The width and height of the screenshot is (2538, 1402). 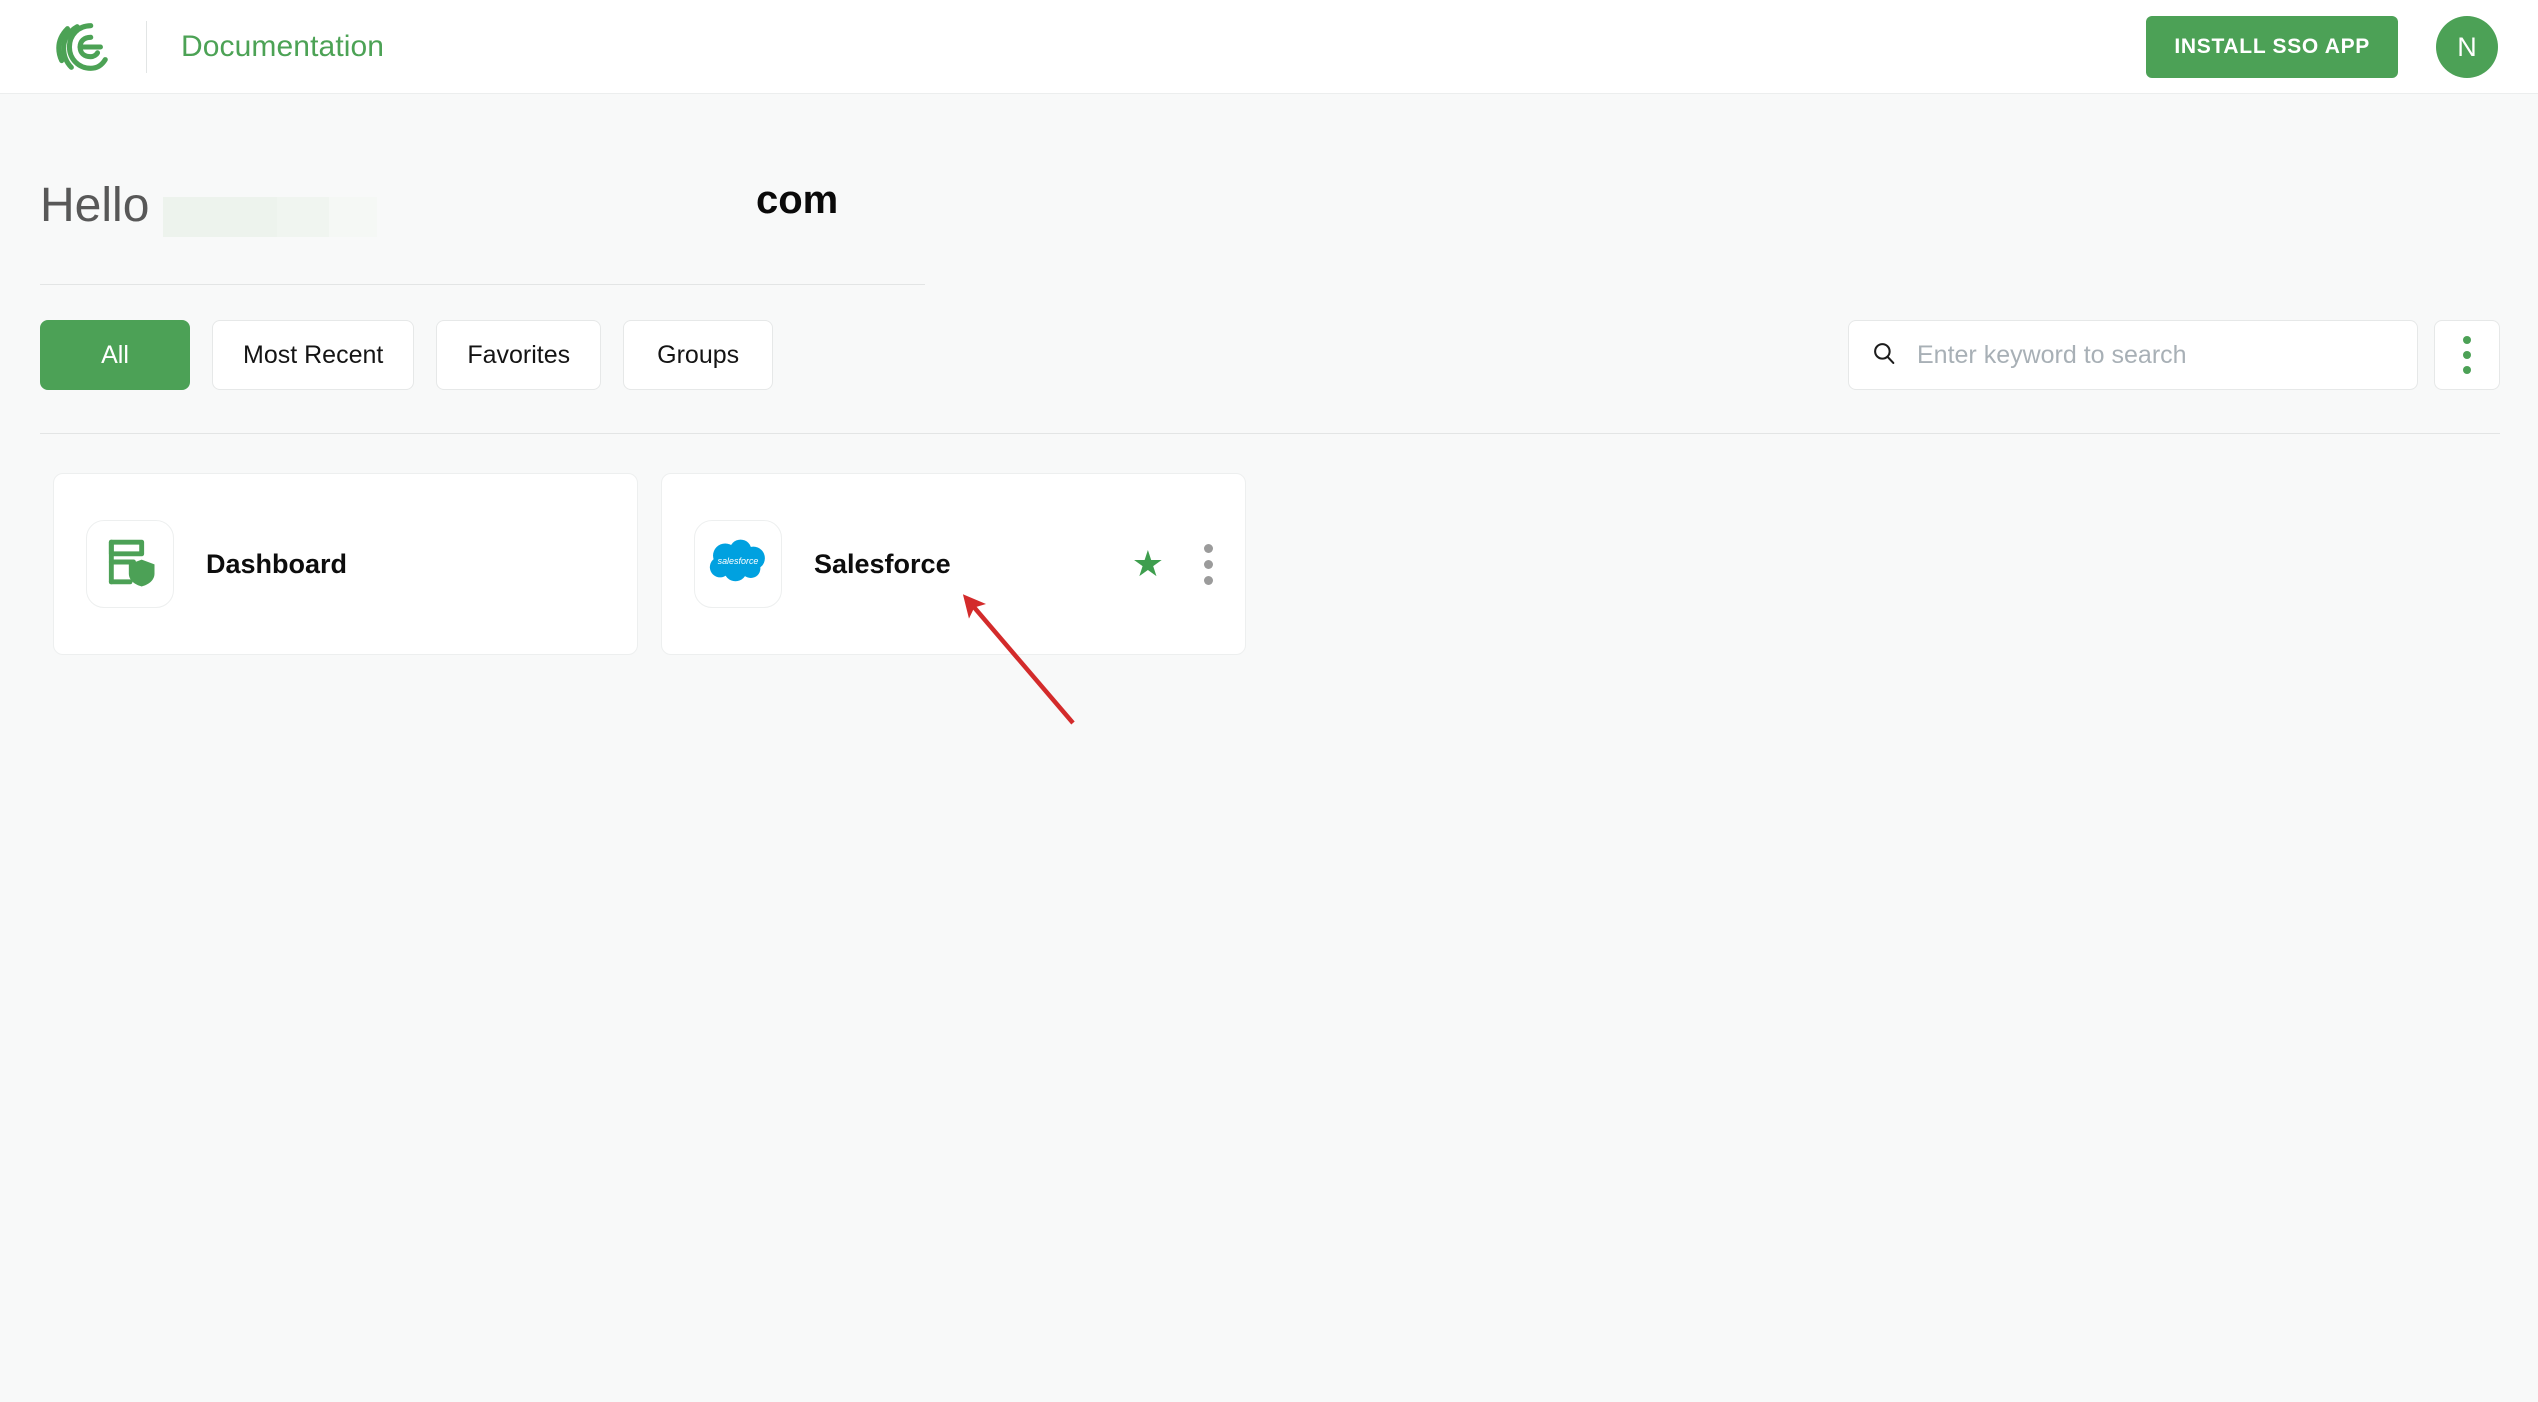 What do you see at coordinates (519, 355) in the screenshot?
I see `tab-favorites: Favorites` at bounding box center [519, 355].